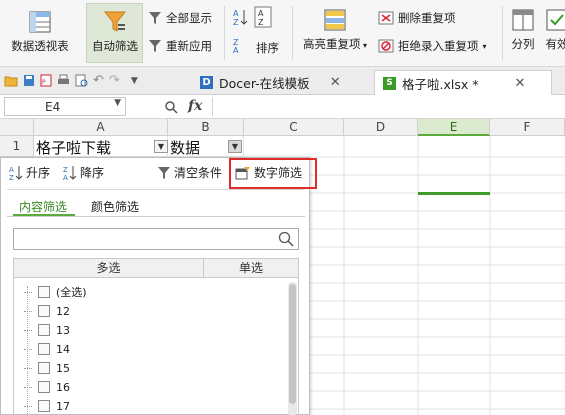  I want to click on list-item: (全选), so click(55, 292).